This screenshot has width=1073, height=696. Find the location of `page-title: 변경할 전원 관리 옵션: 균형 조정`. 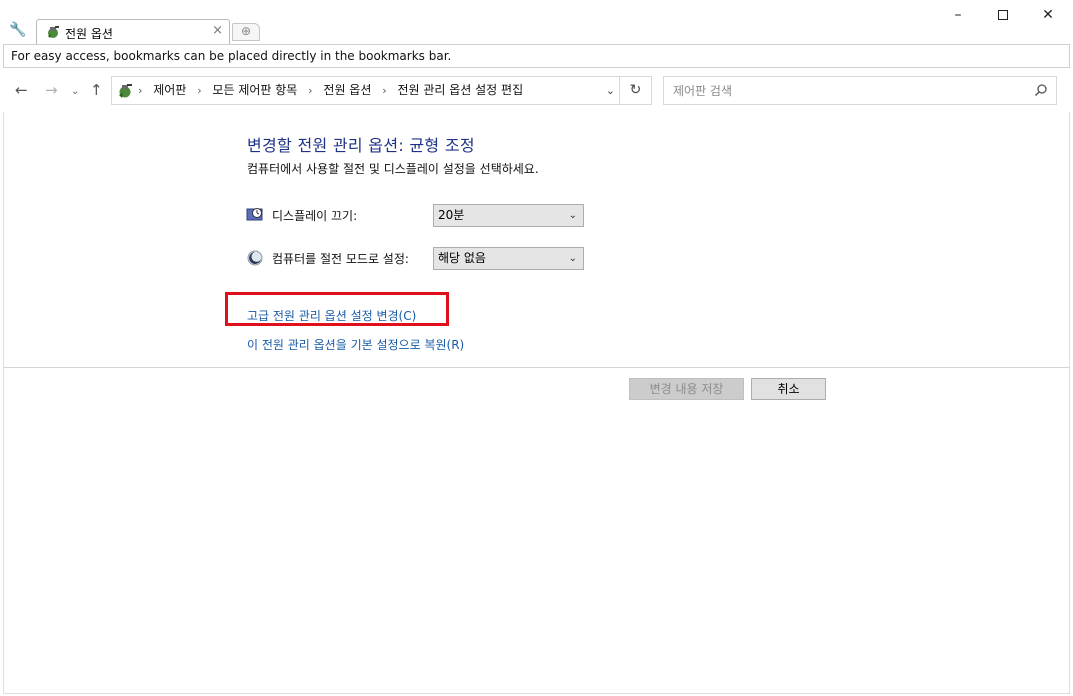

page-title: 변경할 전원 관리 옵션: 균형 조정 is located at coordinates (361, 145).